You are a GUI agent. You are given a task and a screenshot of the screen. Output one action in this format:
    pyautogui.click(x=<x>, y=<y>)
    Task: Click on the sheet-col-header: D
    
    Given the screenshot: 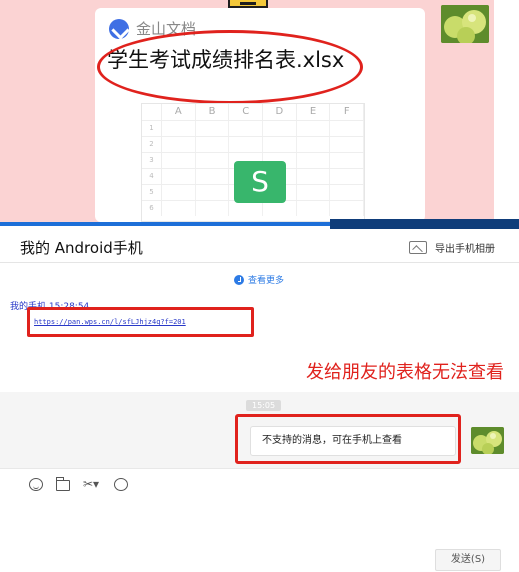 What is the action you would take?
    pyautogui.click(x=280, y=112)
    